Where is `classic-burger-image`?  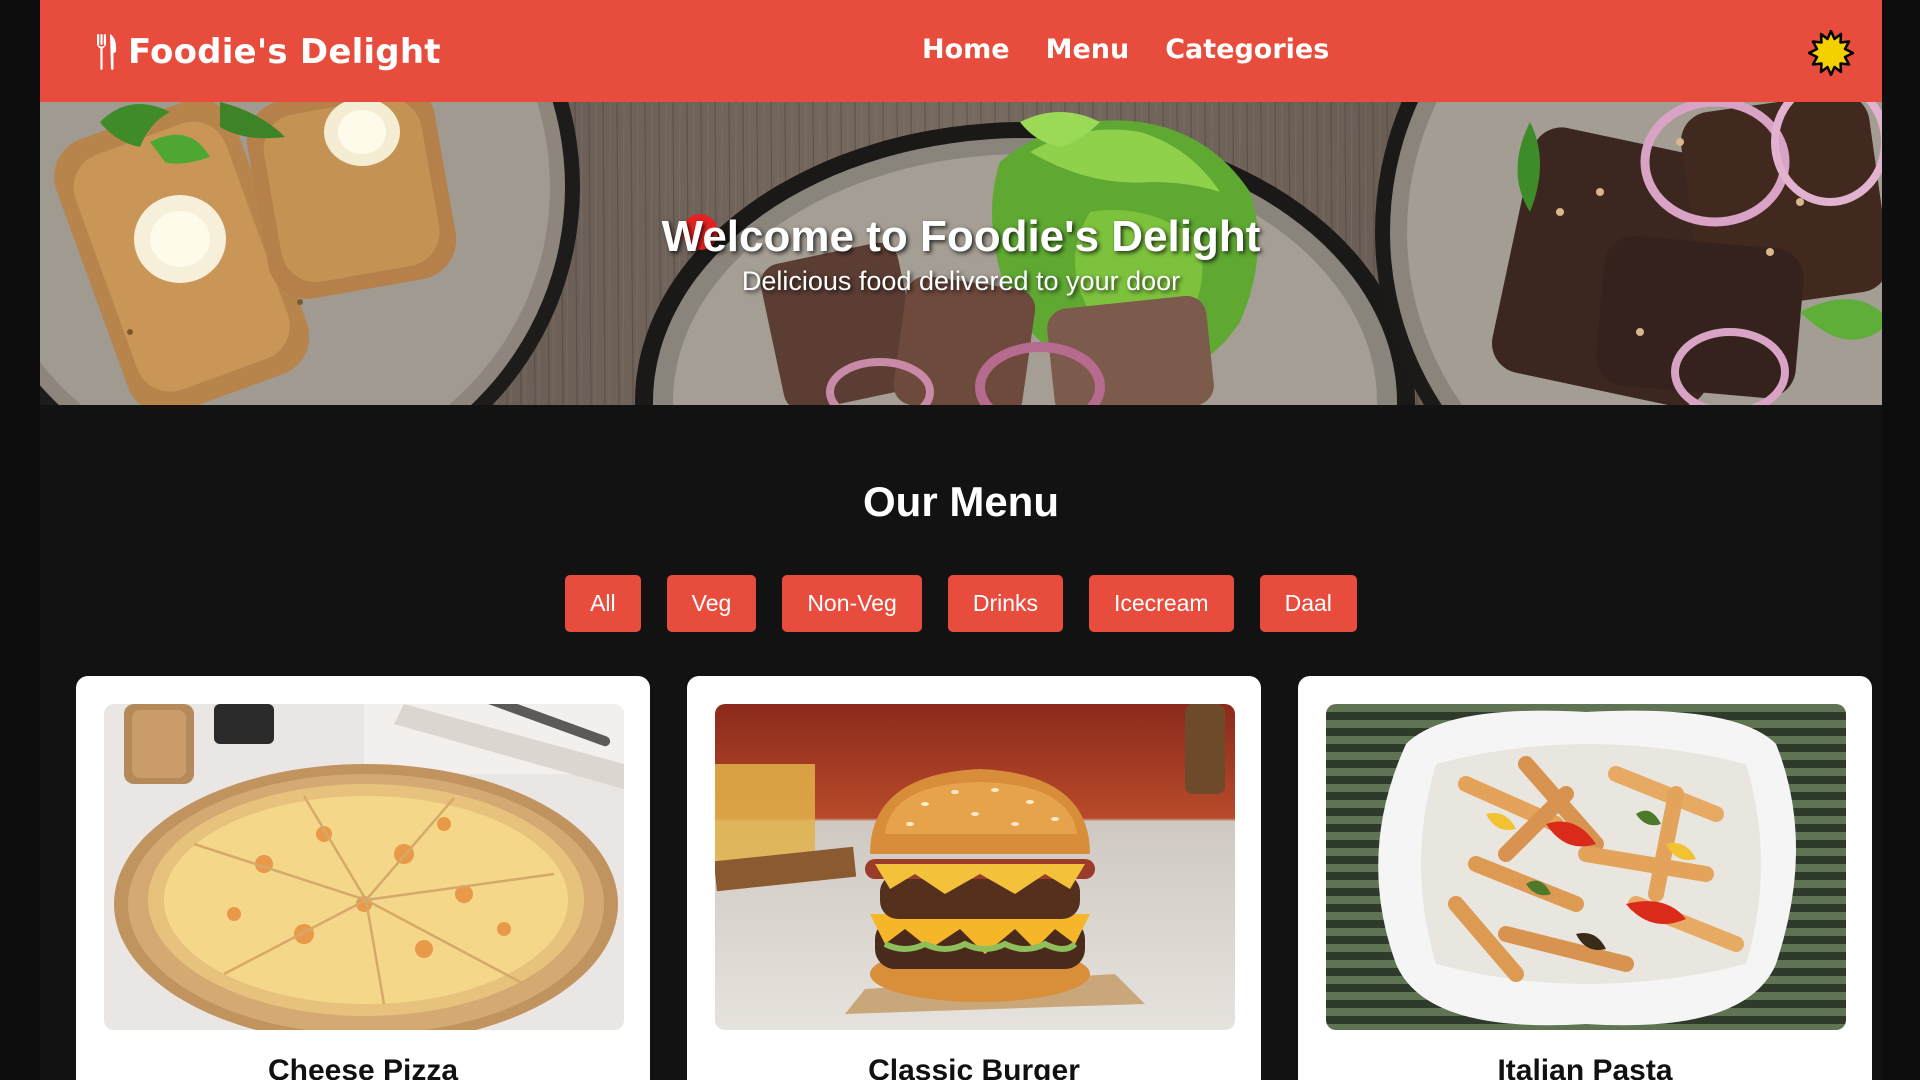
classic-burger-image is located at coordinates (975, 867).